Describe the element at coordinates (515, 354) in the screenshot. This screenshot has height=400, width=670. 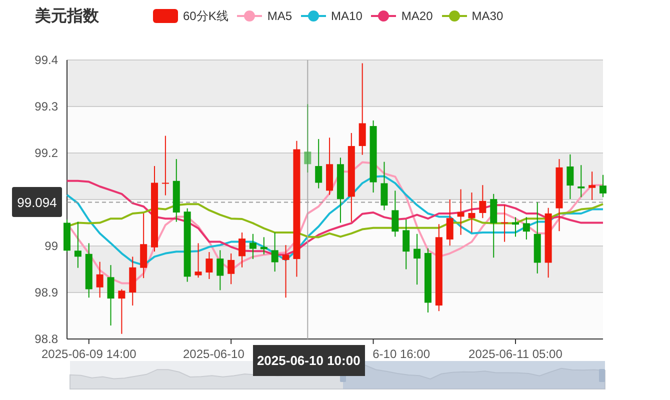
I see `axis-label: 2025-06-11 05:00` at that location.